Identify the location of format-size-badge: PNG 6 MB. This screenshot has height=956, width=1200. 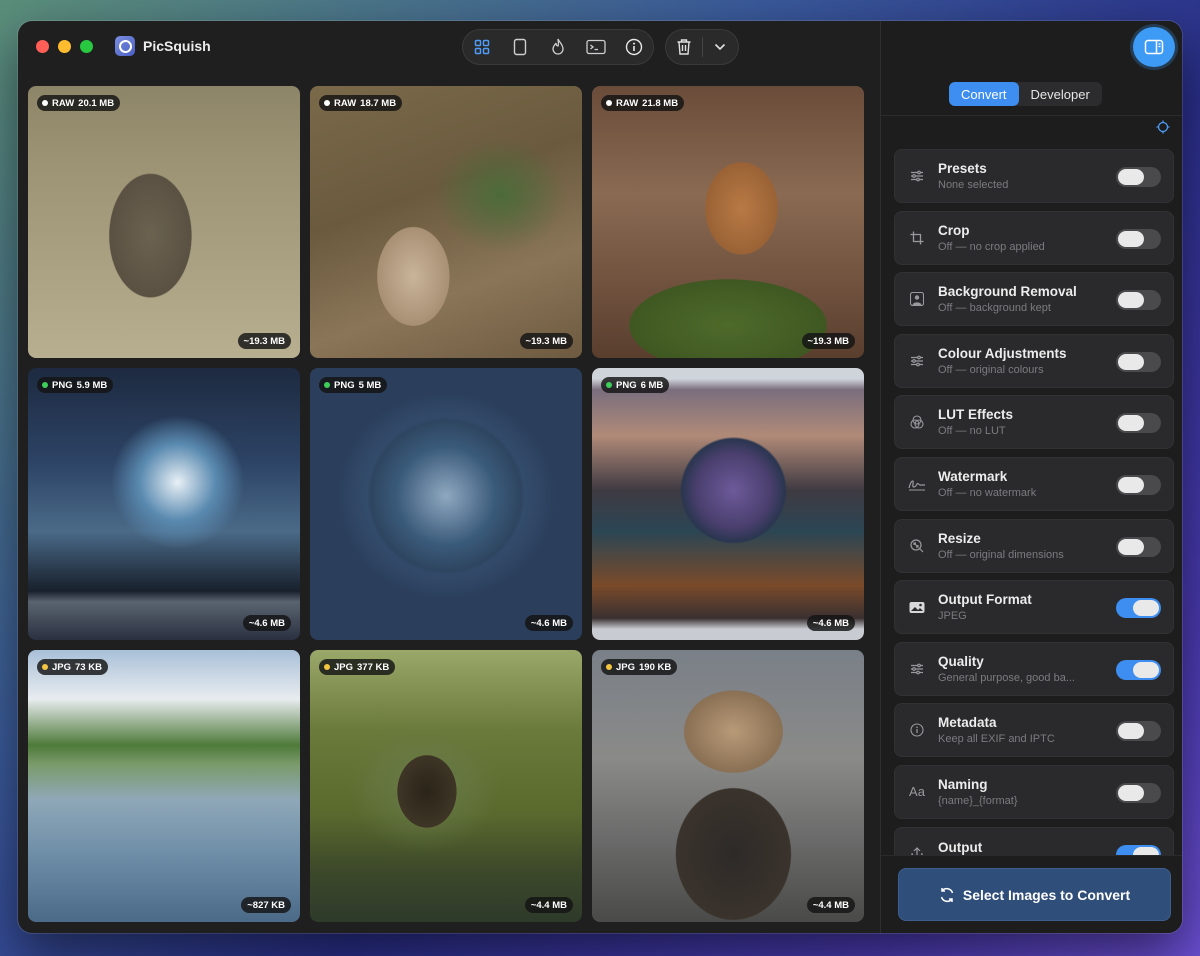
(635, 385).